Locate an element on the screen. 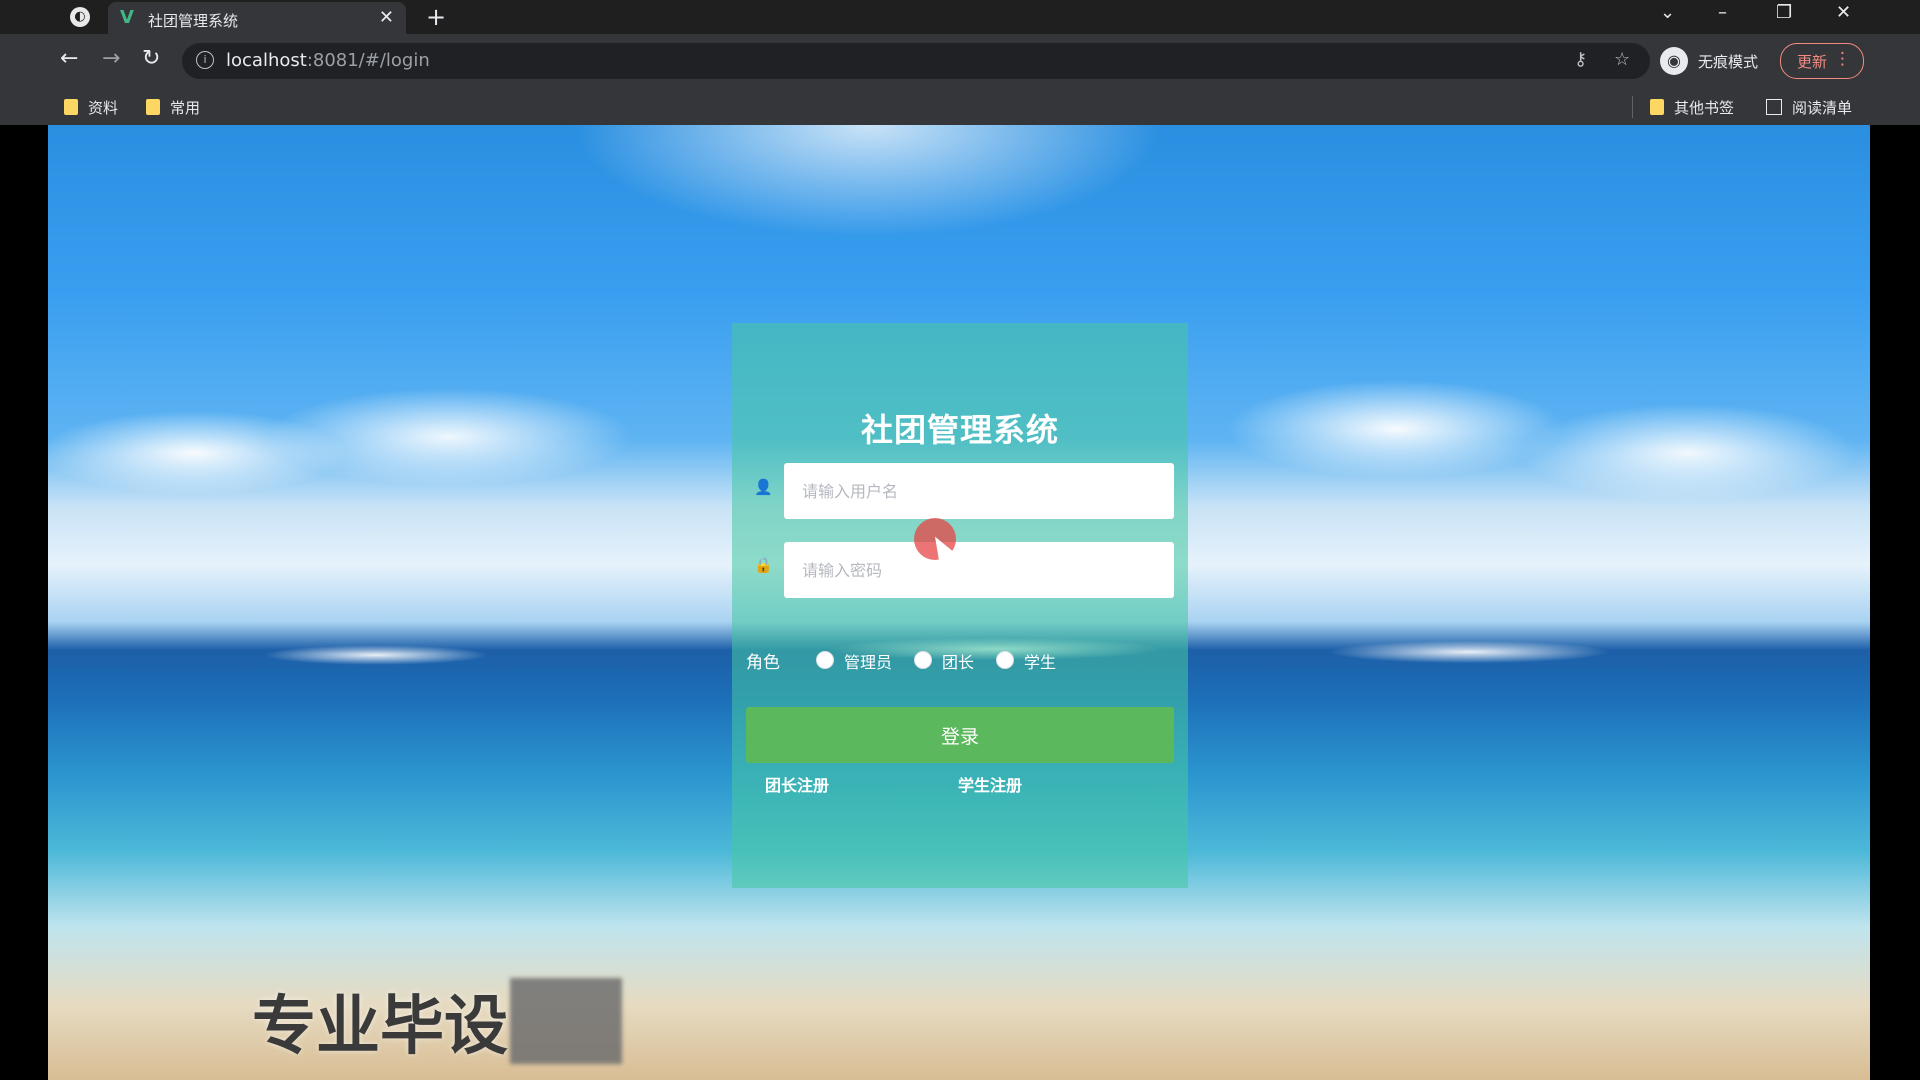 This screenshot has width=1920, height=1080. login-button: 登录 is located at coordinates (960, 735).